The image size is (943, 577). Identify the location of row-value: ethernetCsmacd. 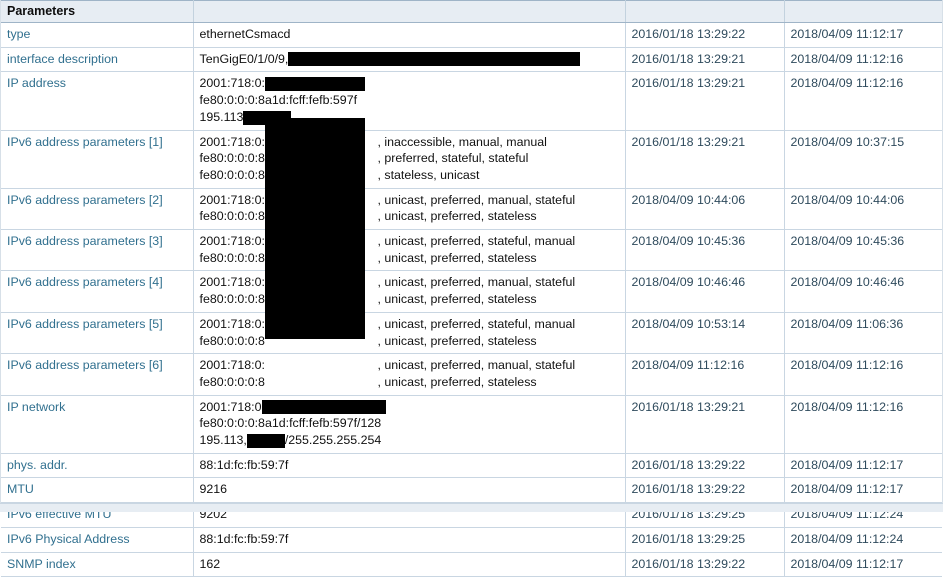
(409, 35).